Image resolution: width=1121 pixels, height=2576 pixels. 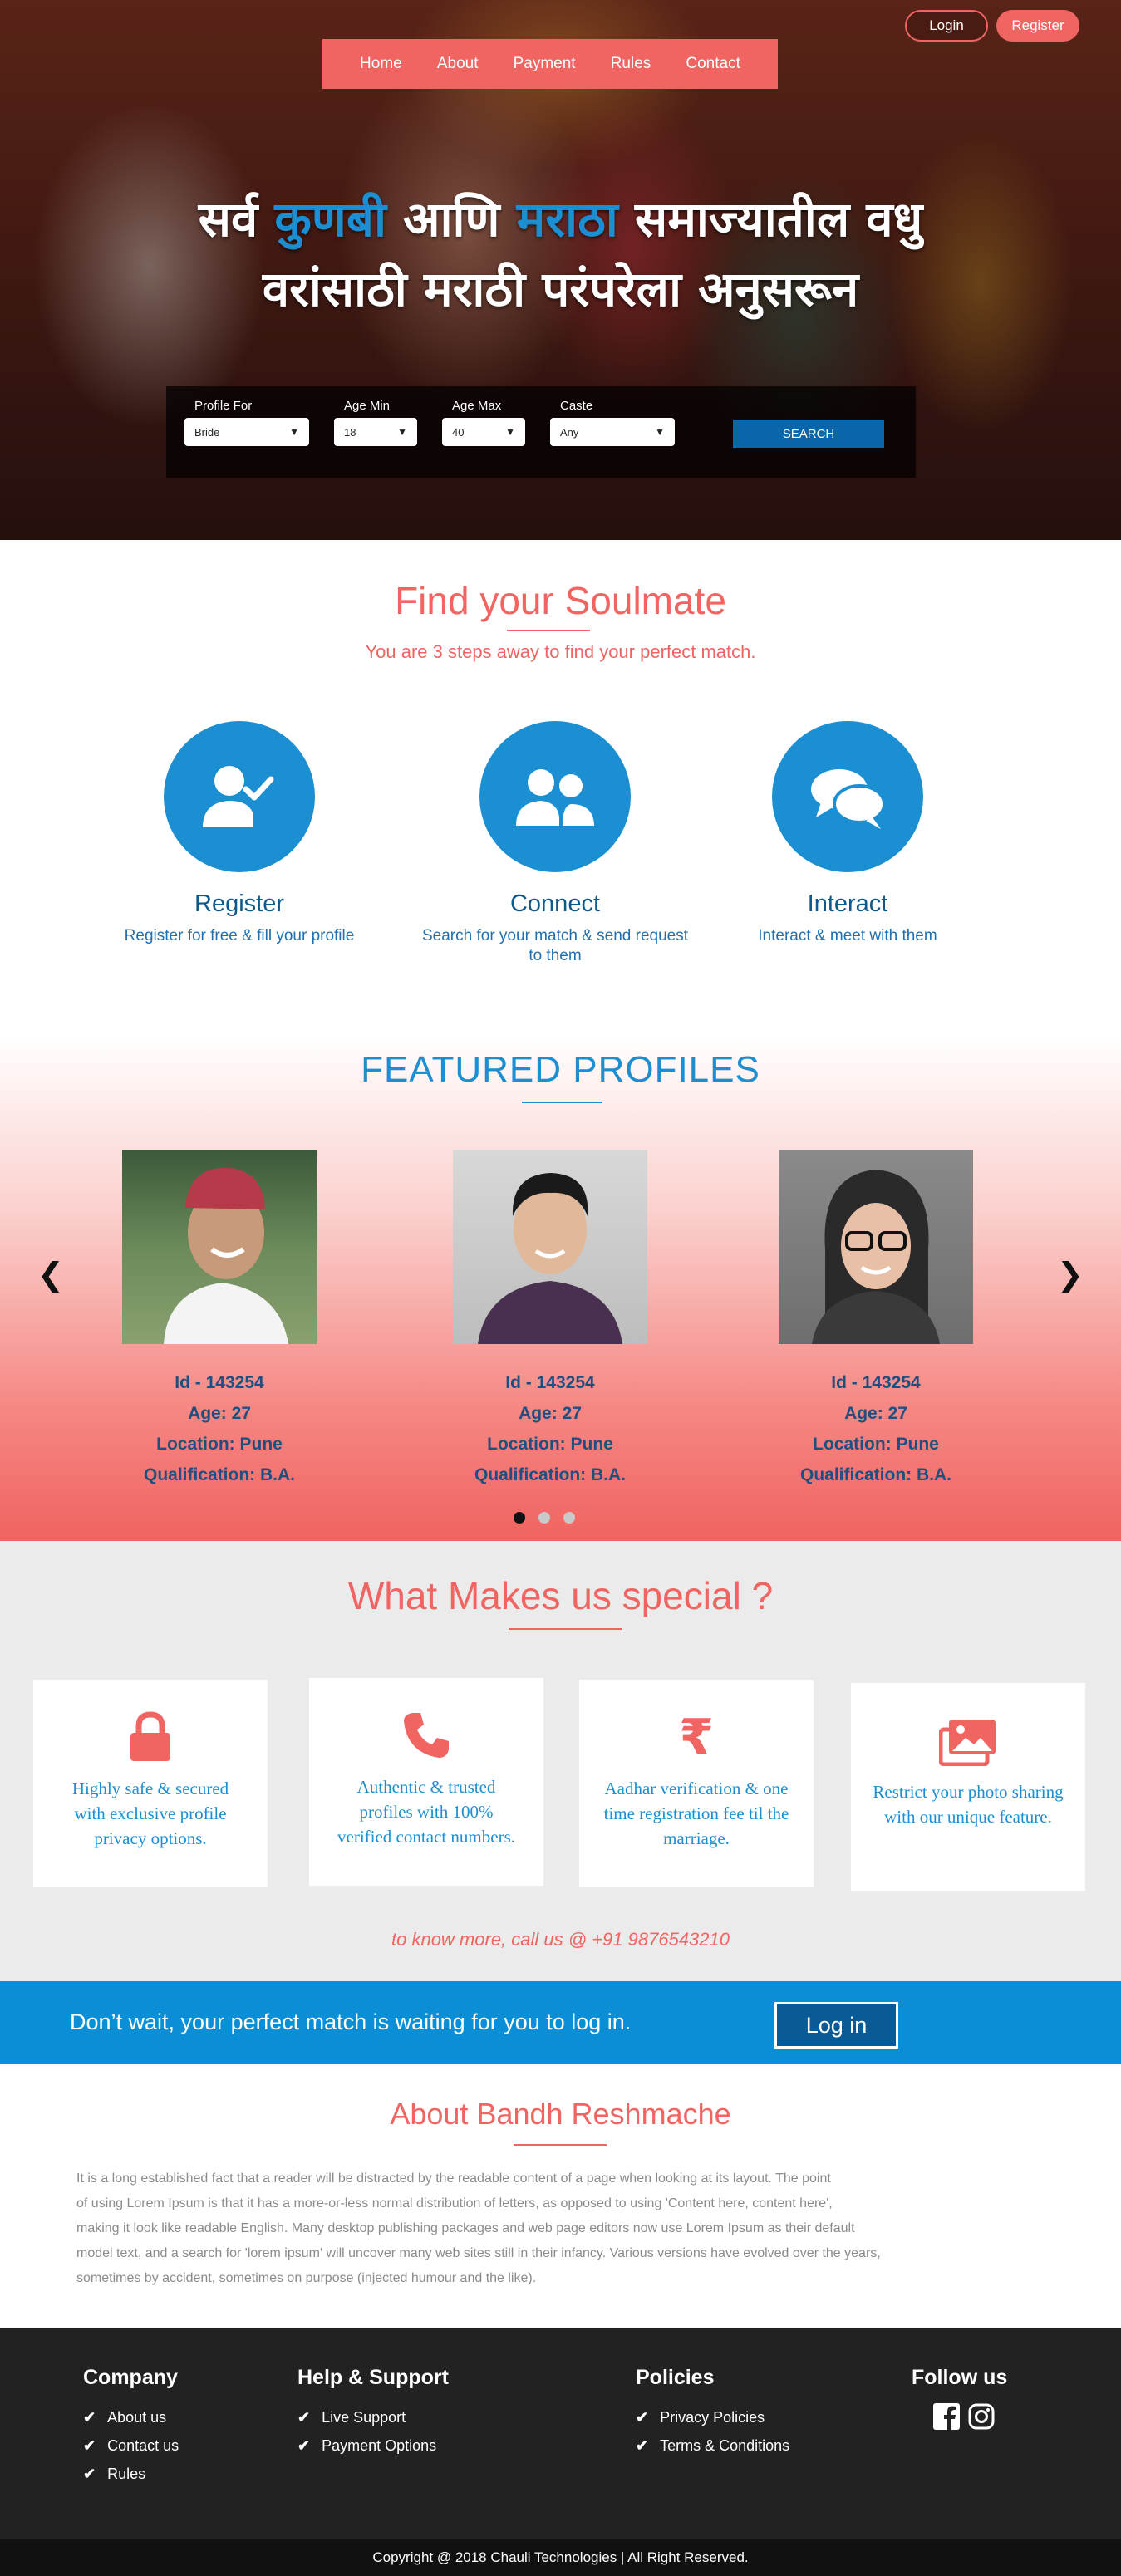 I want to click on caste-label: Caste, so click(x=576, y=406).